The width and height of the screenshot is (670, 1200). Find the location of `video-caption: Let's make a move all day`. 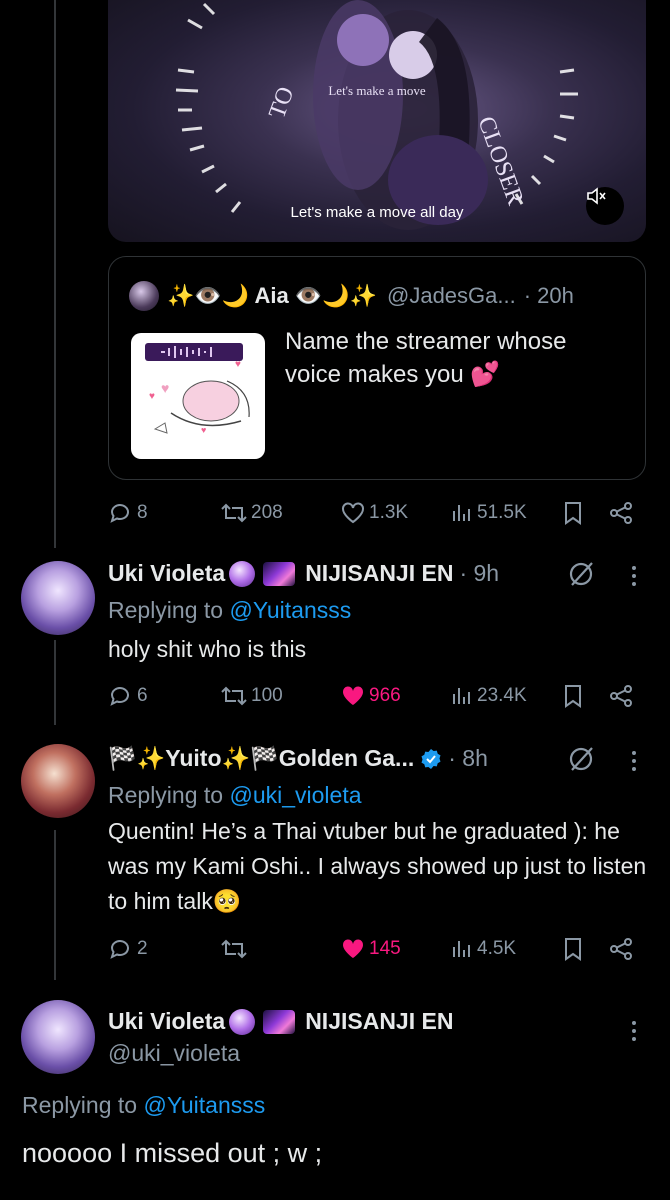

video-caption: Let's make a move all day is located at coordinates (377, 212).